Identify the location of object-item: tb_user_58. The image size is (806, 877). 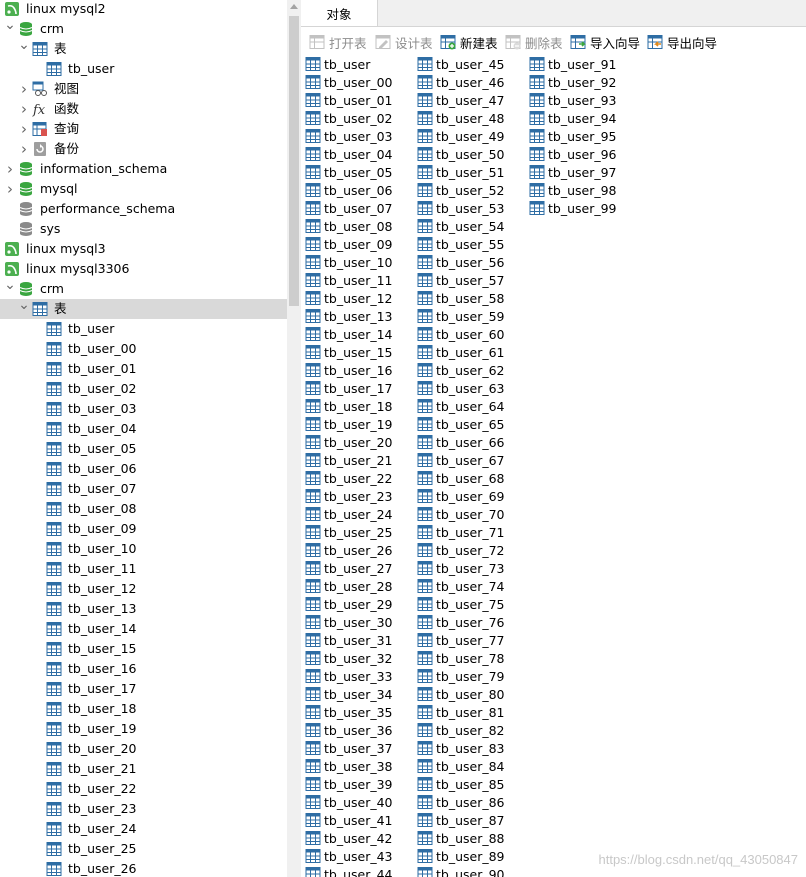
(461, 298).